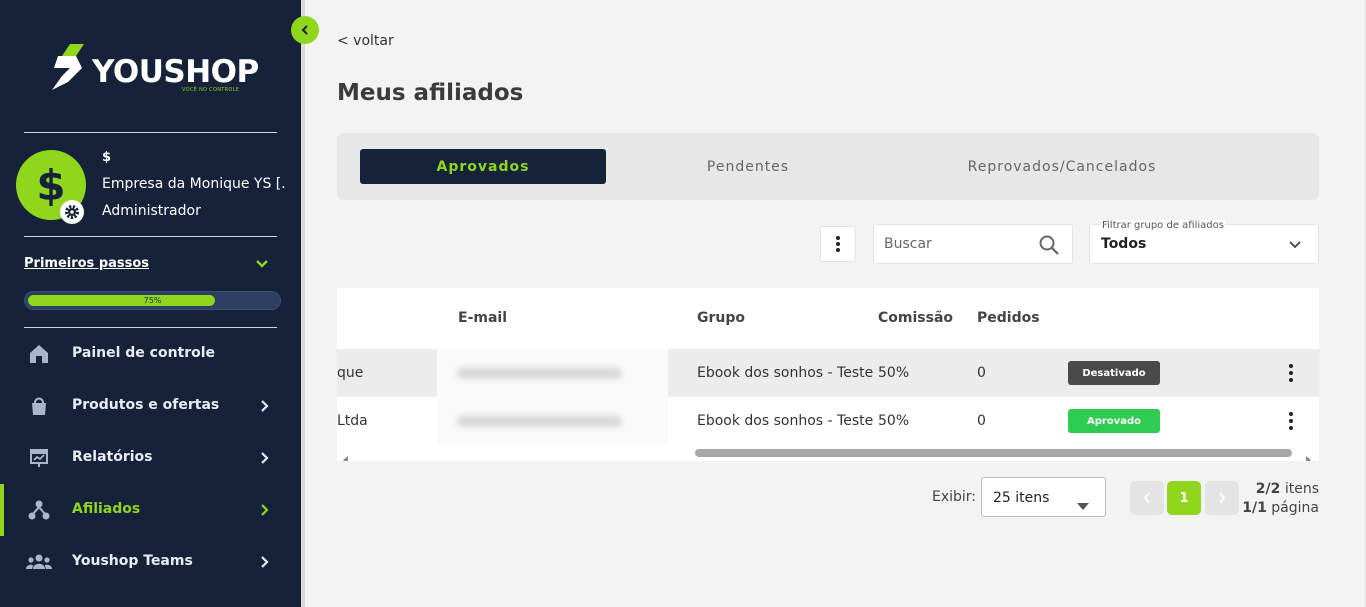 Image resolution: width=1366 pixels, height=607 pixels. What do you see at coordinates (352, 421) in the screenshot?
I see `affiliate-name: Ltda` at bounding box center [352, 421].